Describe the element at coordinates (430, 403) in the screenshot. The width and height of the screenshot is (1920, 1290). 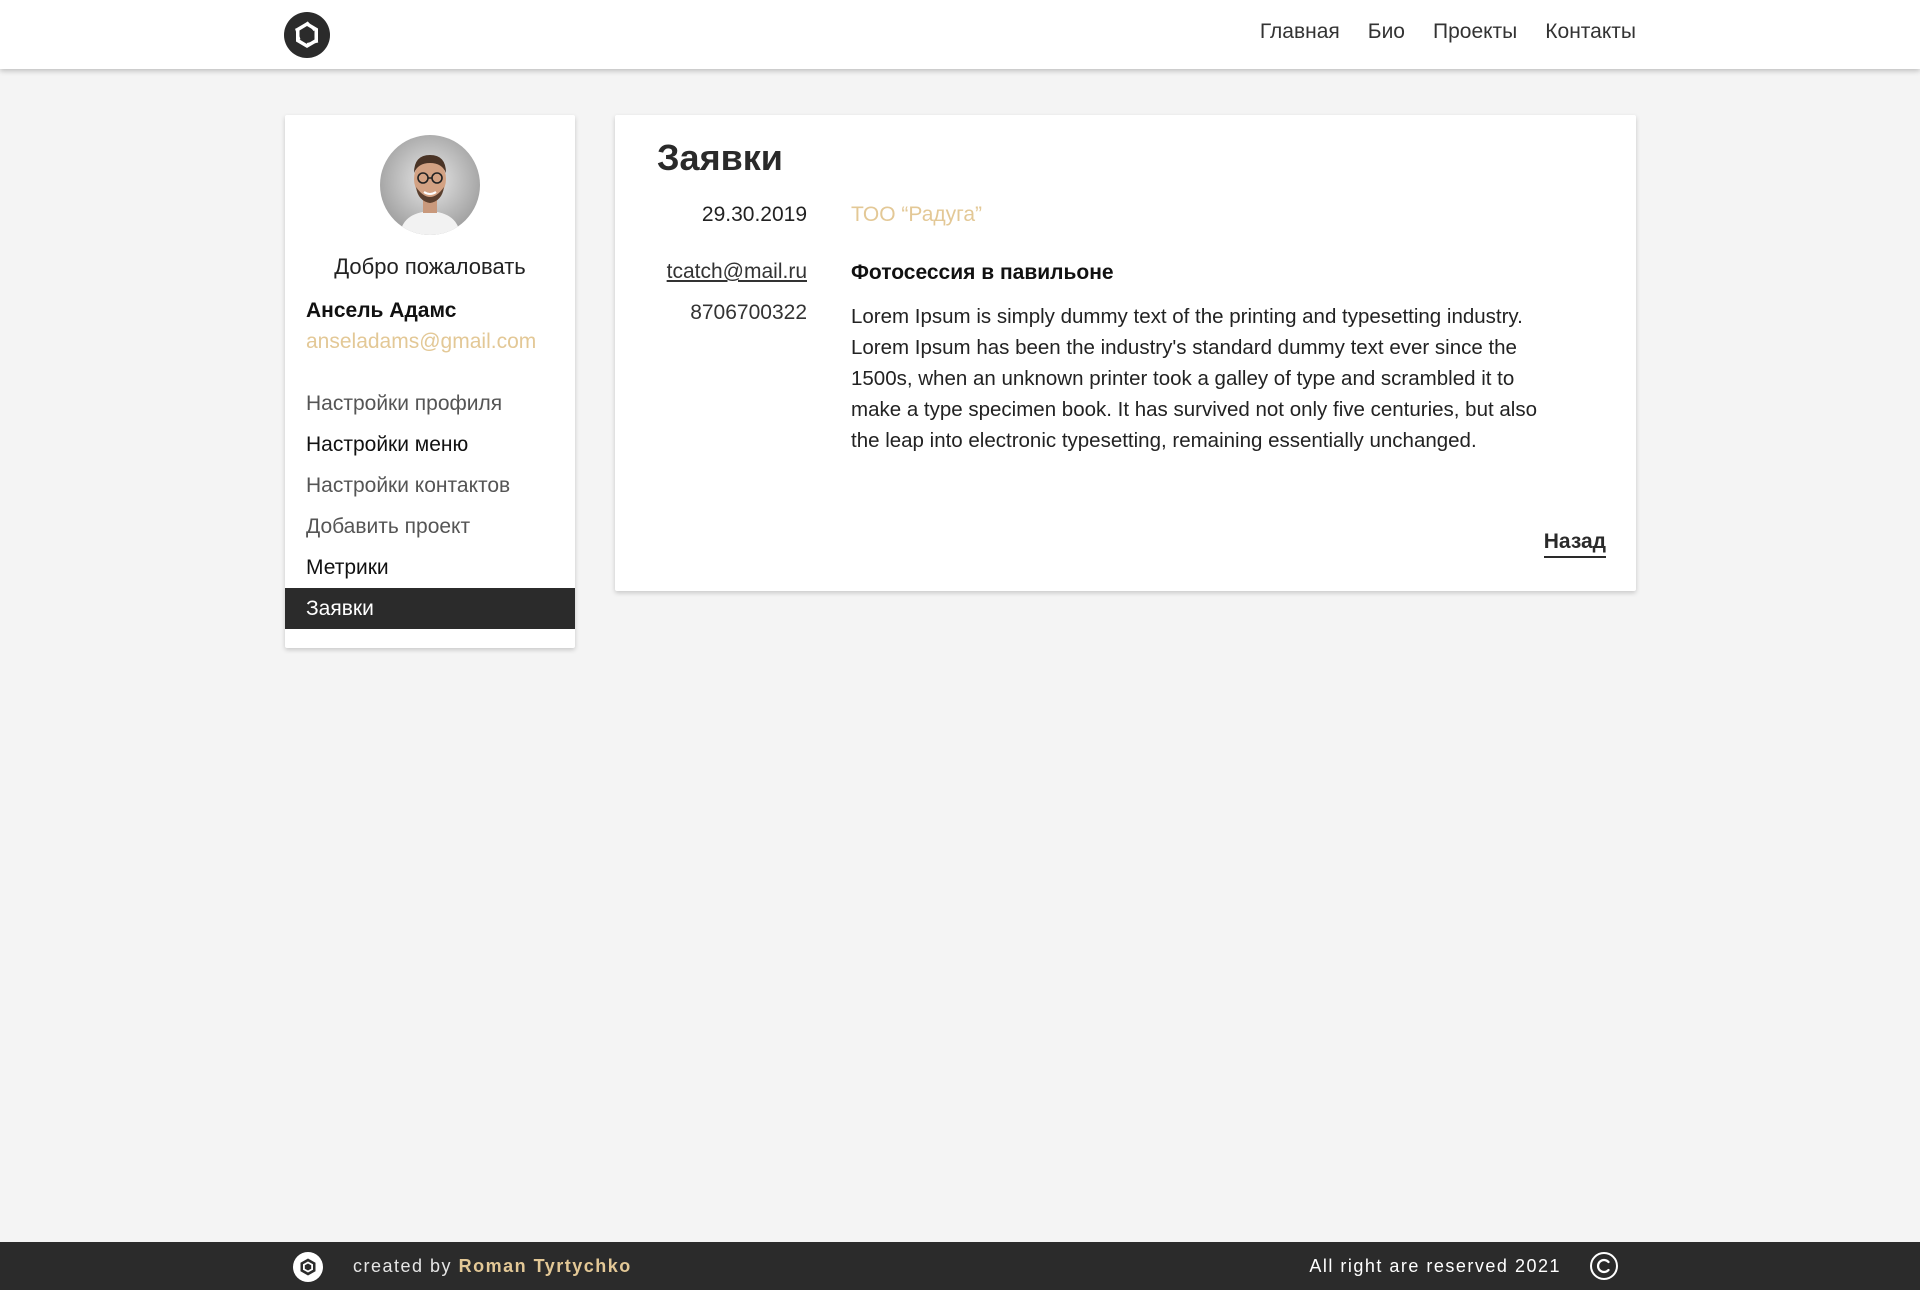
I see `sidebar-item-profile-settings: Настройки профиля` at that location.